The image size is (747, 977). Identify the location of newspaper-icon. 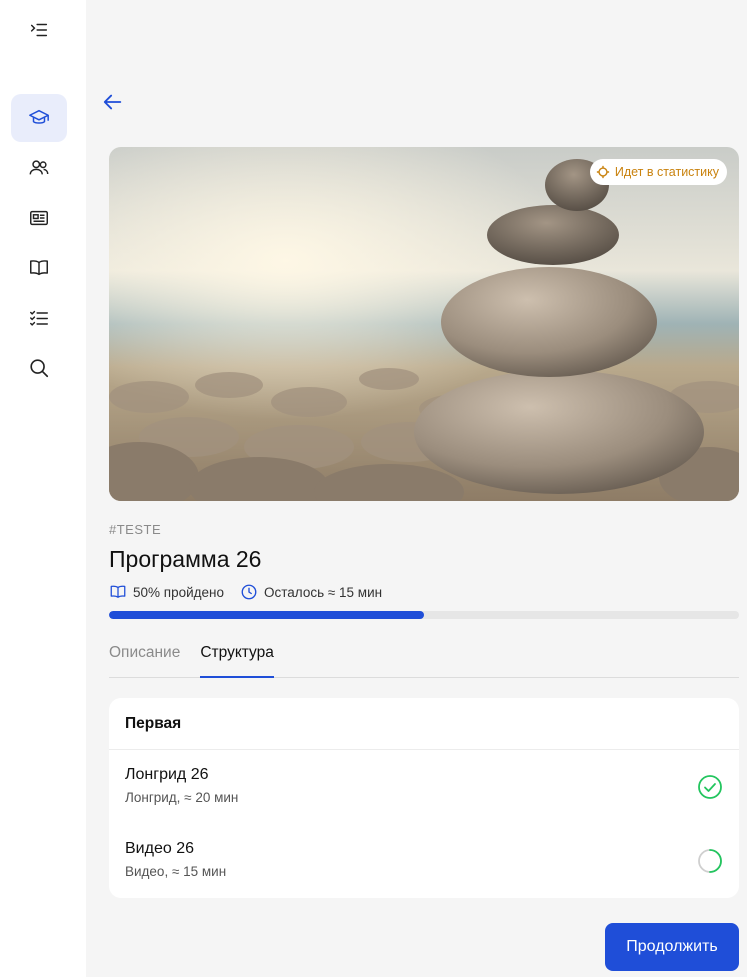
(39, 218).